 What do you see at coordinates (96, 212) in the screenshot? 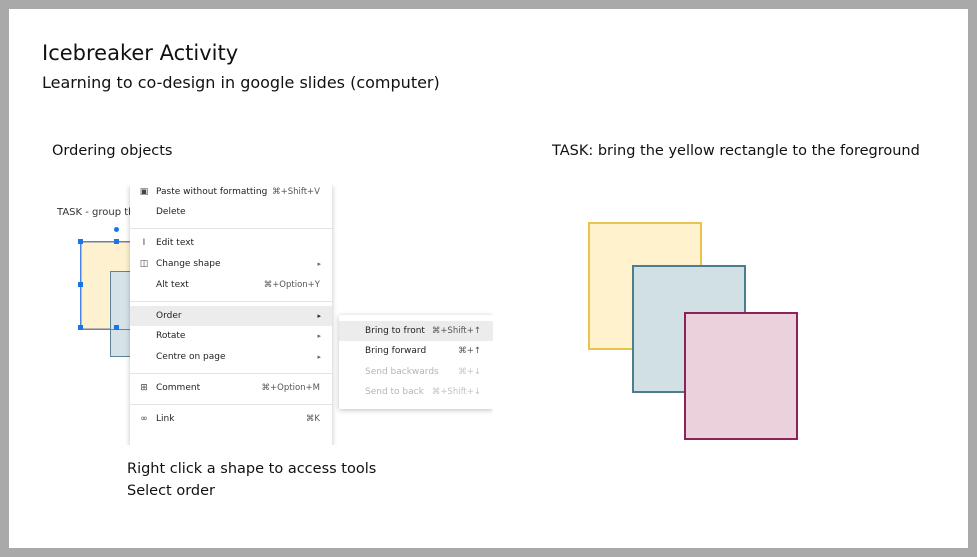
I see `task-tag: TASK - group th` at bounding box center [96, 212].